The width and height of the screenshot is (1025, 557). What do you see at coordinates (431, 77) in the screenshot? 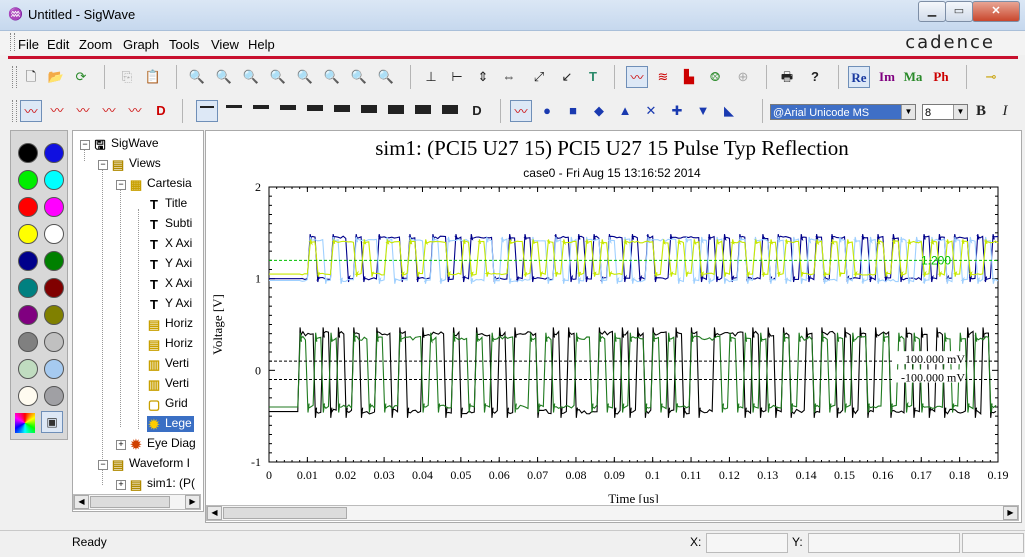
I see `horizontal-marker-icon: ⊥` at bounding box center [431, 77].